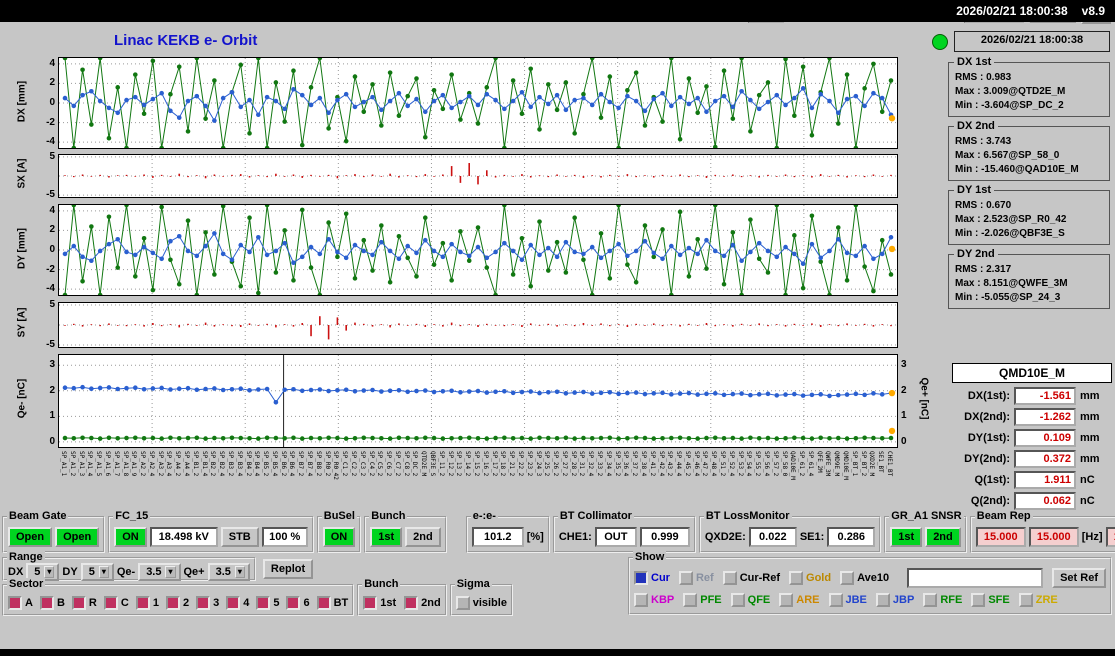 This screenshot has height=656, width=1115. Describe the element at coordinates (987, 417) in the screenshot. I see `monitor-row-label: DX(2nd):` at that location.